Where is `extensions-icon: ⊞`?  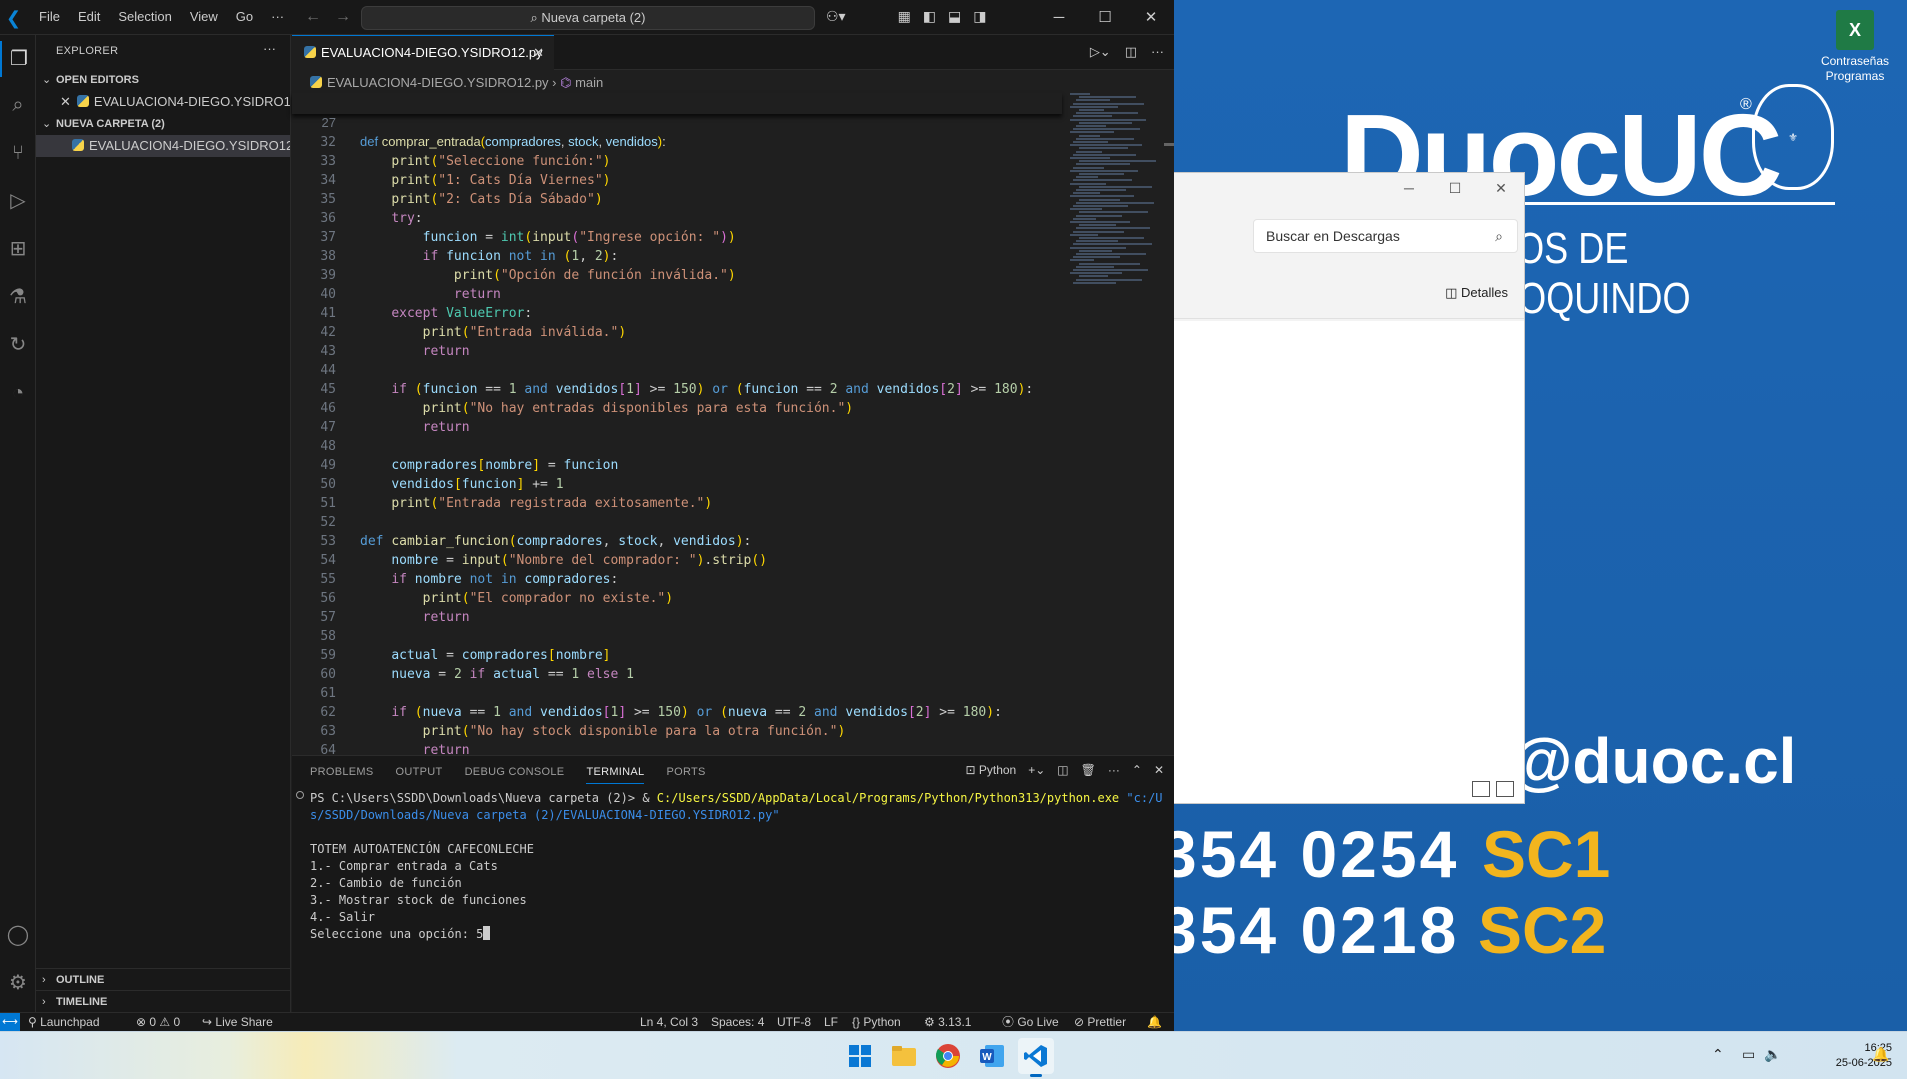
extensions-icon: ⊞ is located at coordinates (18, 249).